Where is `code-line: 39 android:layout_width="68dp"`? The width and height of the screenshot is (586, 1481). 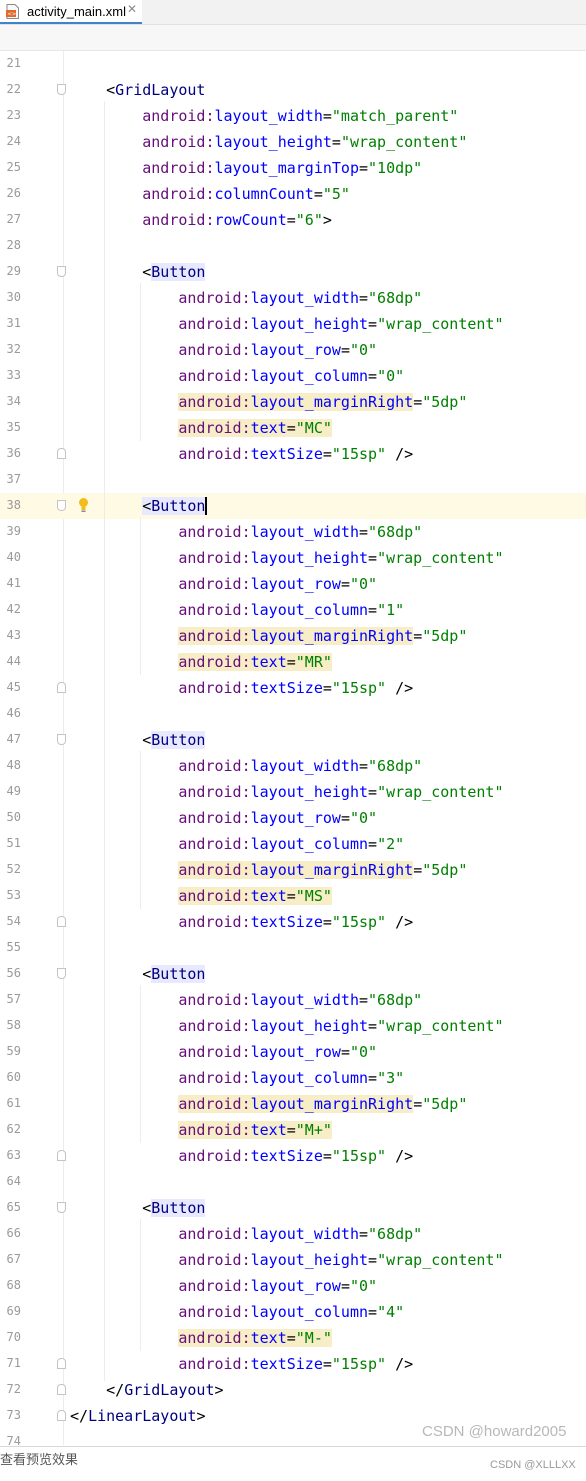
code-line: 39 android:layout_width="68dp" is located at coordinates (293, 532).